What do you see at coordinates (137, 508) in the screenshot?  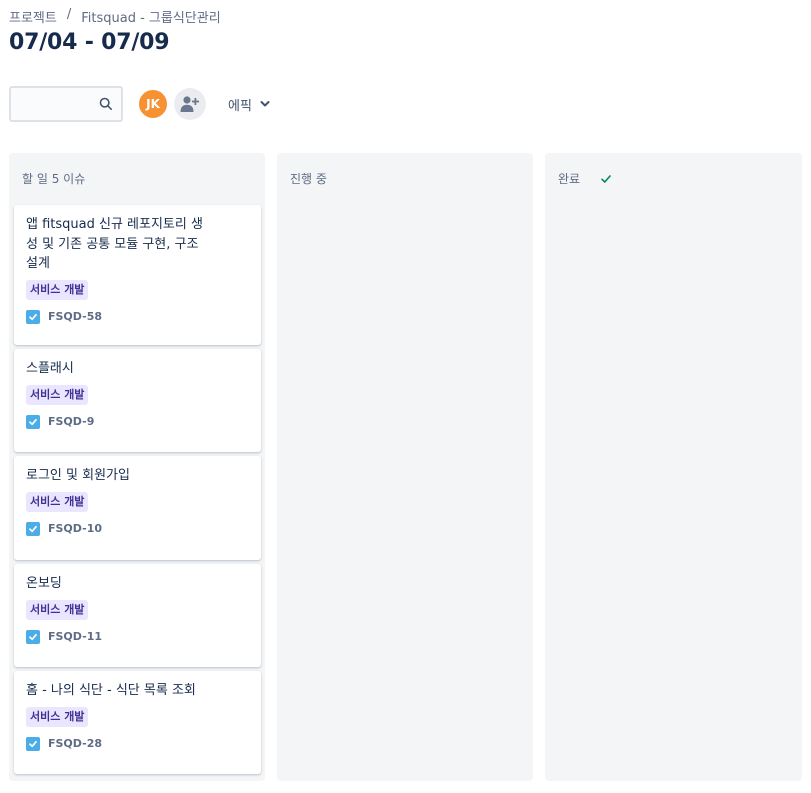 I see `issue-card: 로그인 및 회원가입 서비스 개발 FSQD-10` at bounding box center [137, 508].